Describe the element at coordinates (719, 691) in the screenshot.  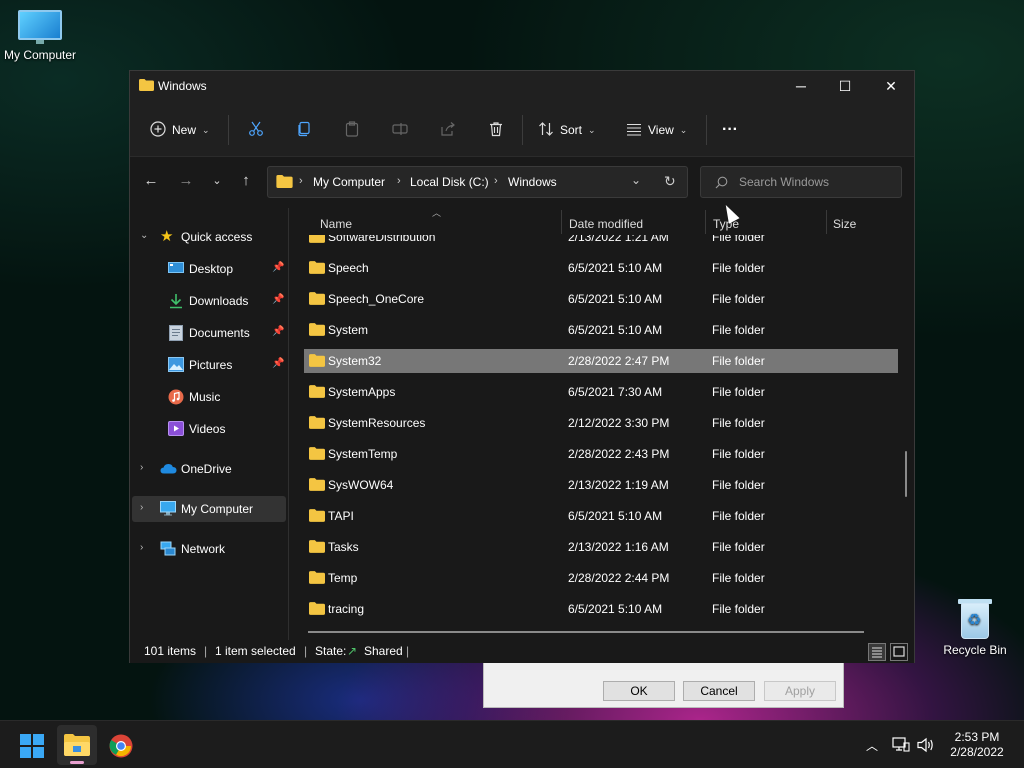
I see `cancel-button: Cancel` at that location.